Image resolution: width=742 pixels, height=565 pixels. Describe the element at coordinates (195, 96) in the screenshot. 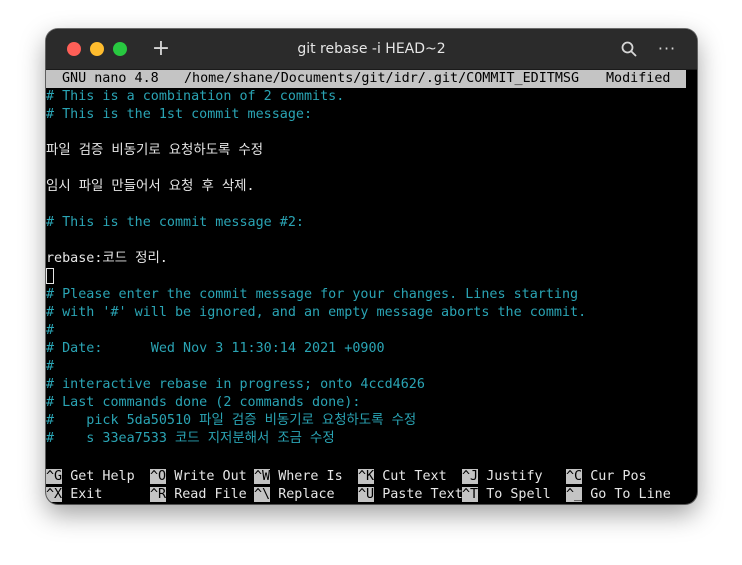

I see `comment-line: # This is a combination of 2 commits.` at that location.